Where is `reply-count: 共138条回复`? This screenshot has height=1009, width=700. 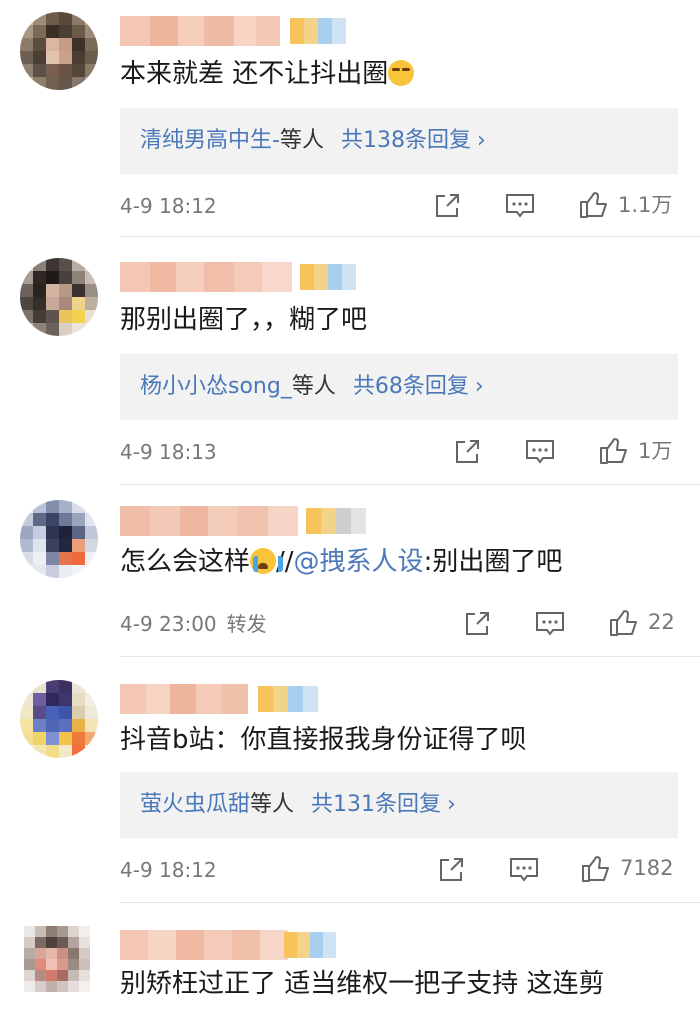 reply-count: 共138条回复 is located at coordinates (406, 140).